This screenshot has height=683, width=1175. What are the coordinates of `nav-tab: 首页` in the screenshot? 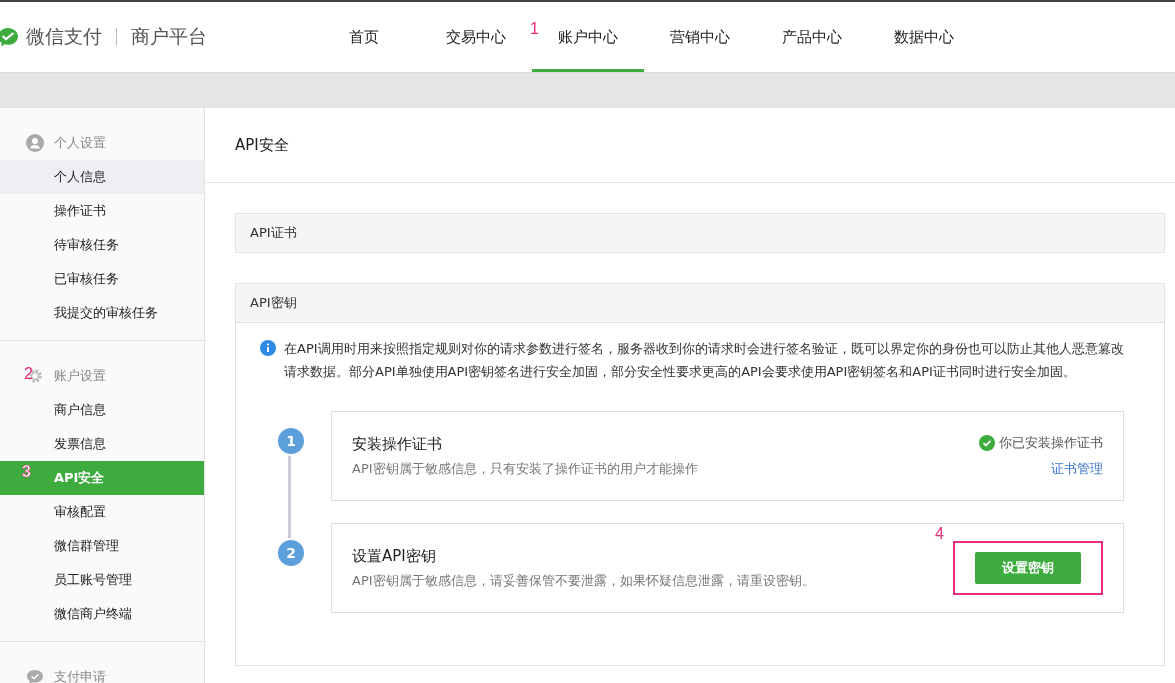 It's located at (364, 37).